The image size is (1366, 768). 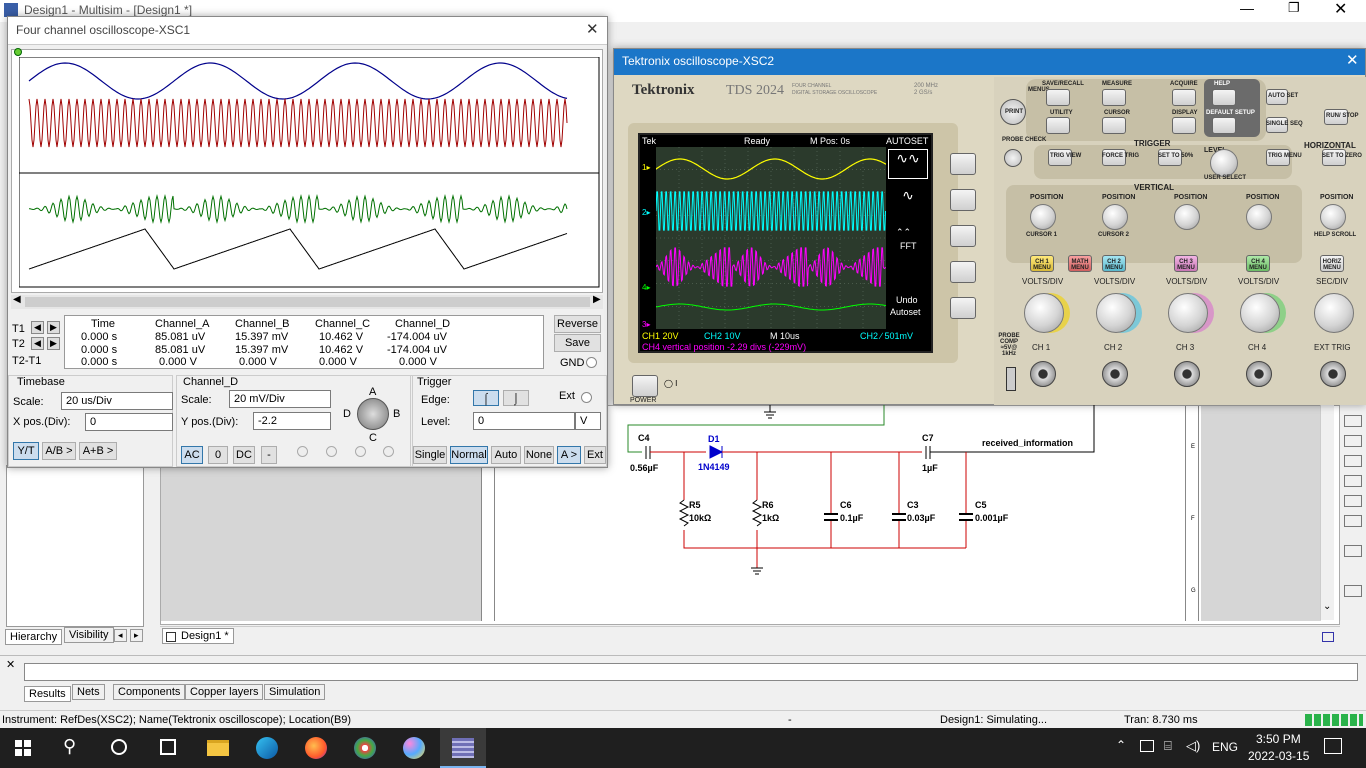 I want to click on firefox-icon, so click(x=316, y=748).